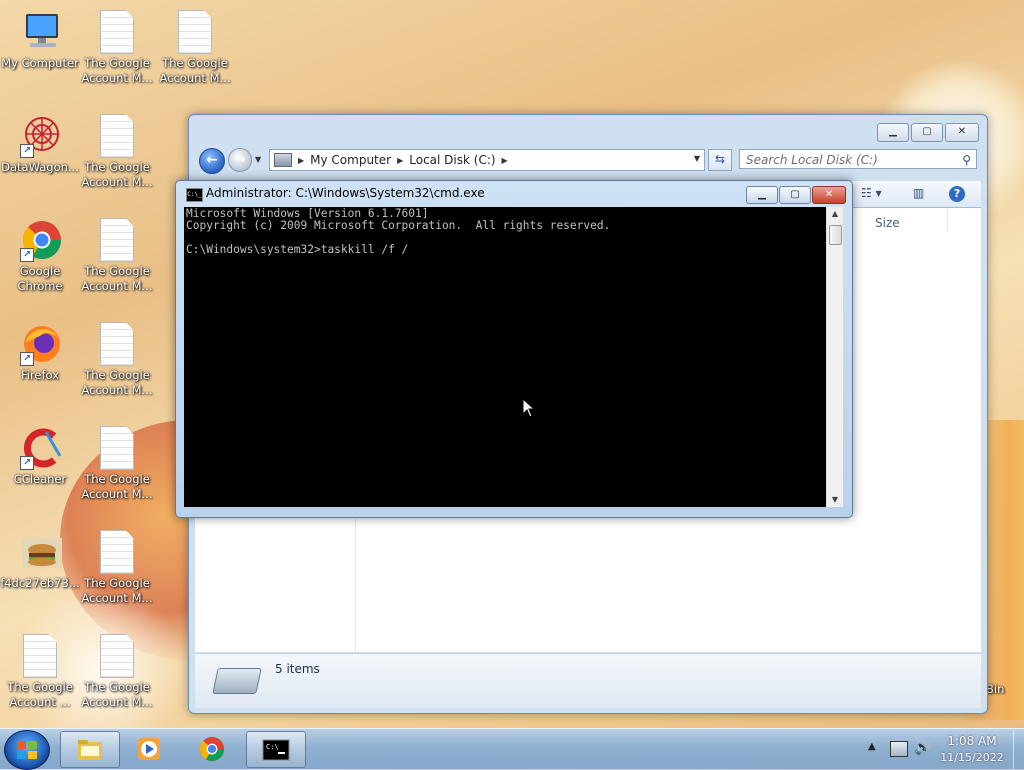 This screenshot has width=1024, height=770. What do you see at coordinates (835, 235) in the screenshot?
I see `scrollbar-thumb` at bounding box center [835, 235].